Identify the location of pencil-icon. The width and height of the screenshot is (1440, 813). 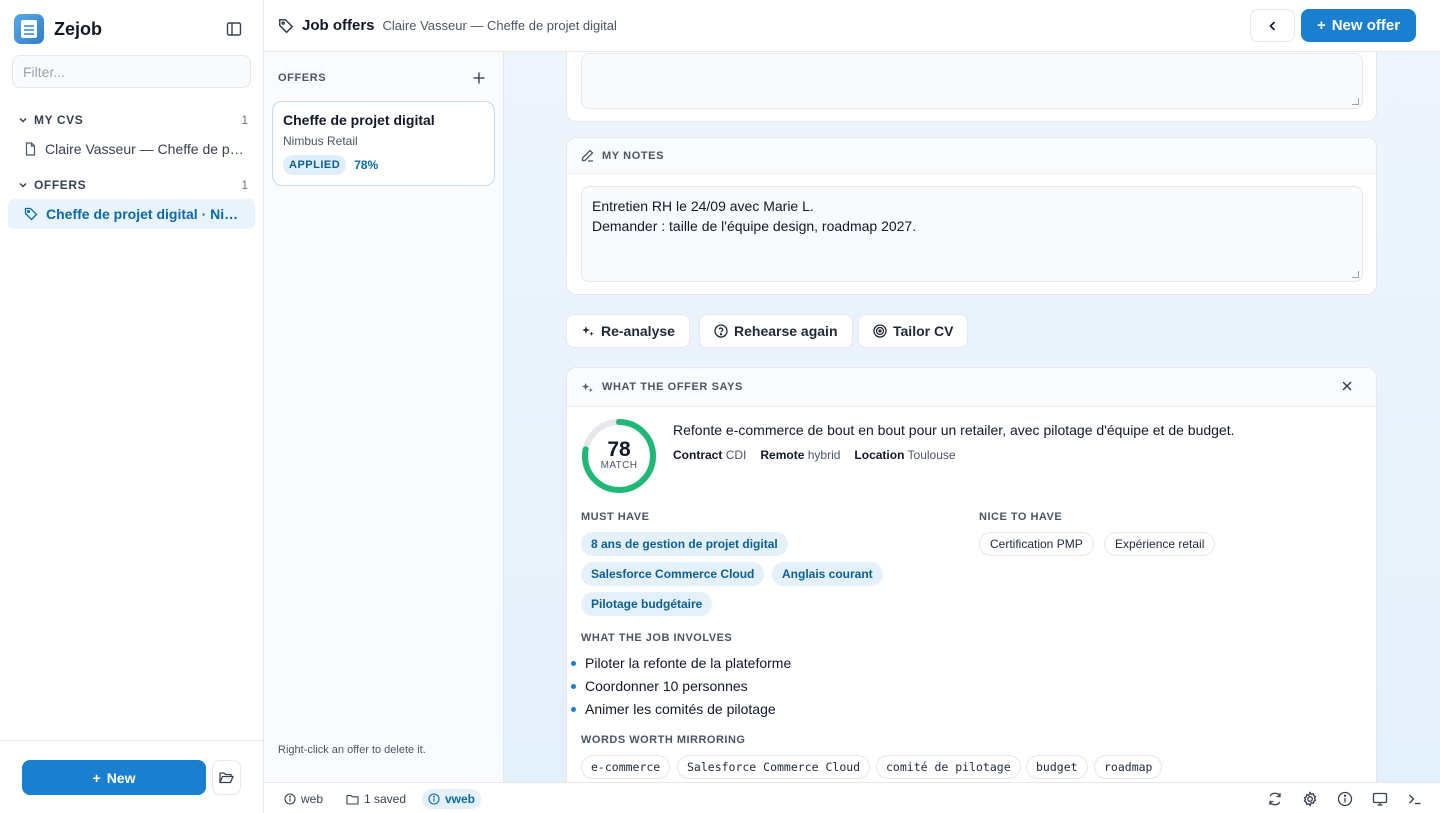
(587, 155).